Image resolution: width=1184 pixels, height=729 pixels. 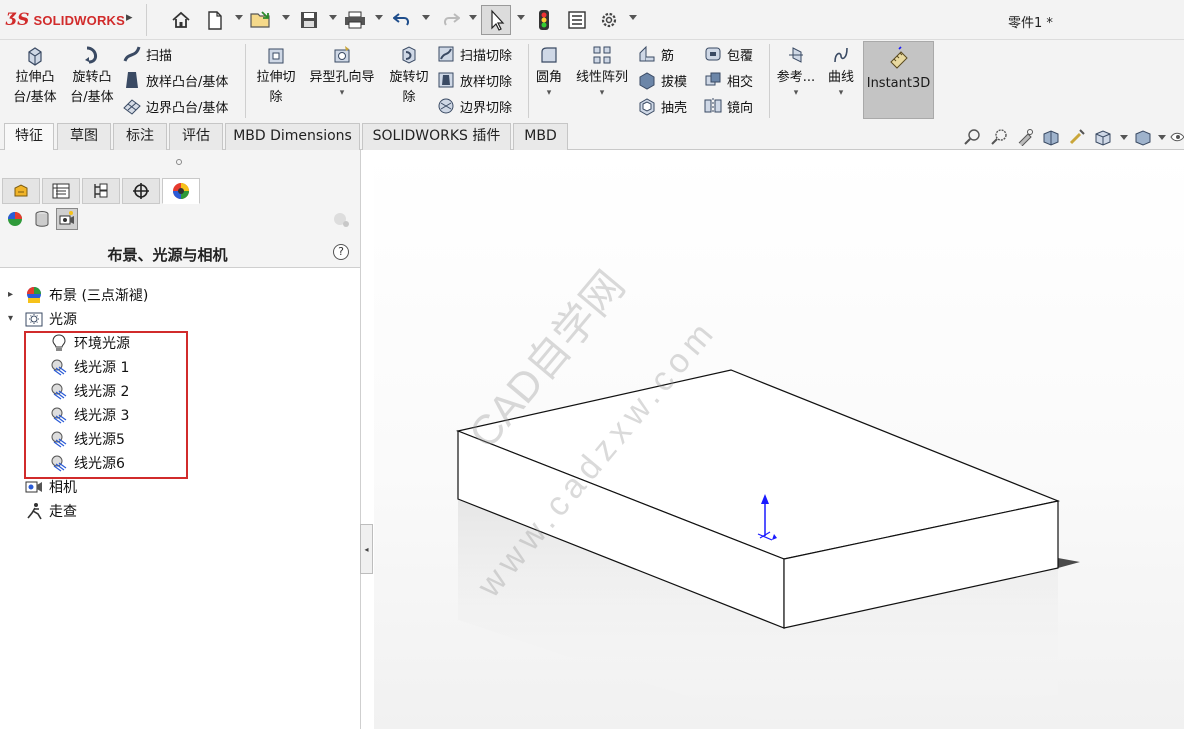 What do you see at coordinates (367, 439) in the screenshot?
I see `panel-splitter` at bounding box center [367, 439].